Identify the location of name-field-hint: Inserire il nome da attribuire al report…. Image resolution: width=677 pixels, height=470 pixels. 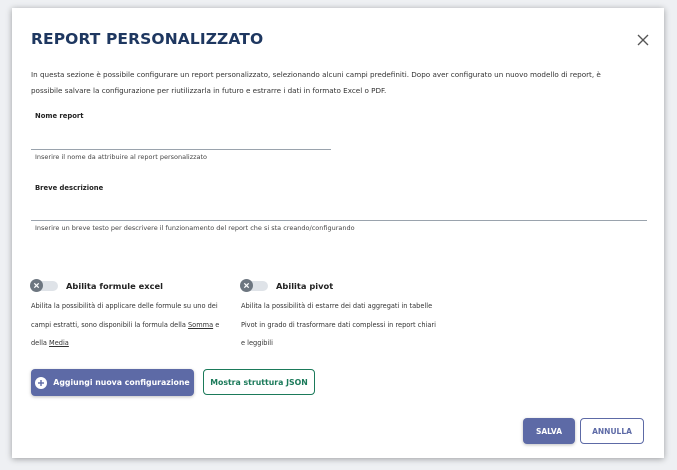
(121, 157).